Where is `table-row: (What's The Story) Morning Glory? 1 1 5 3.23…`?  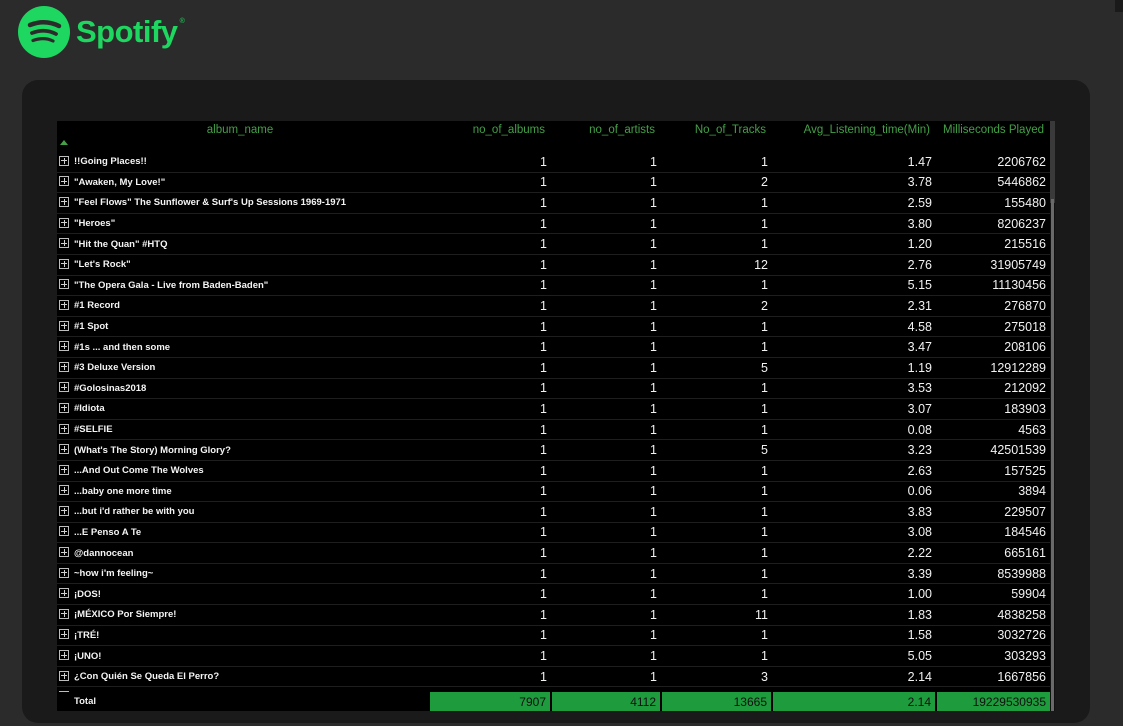
table-row: (What's The Story) Morning Glory? 1 1 5 3.23… is located at coordinates (553, 450).